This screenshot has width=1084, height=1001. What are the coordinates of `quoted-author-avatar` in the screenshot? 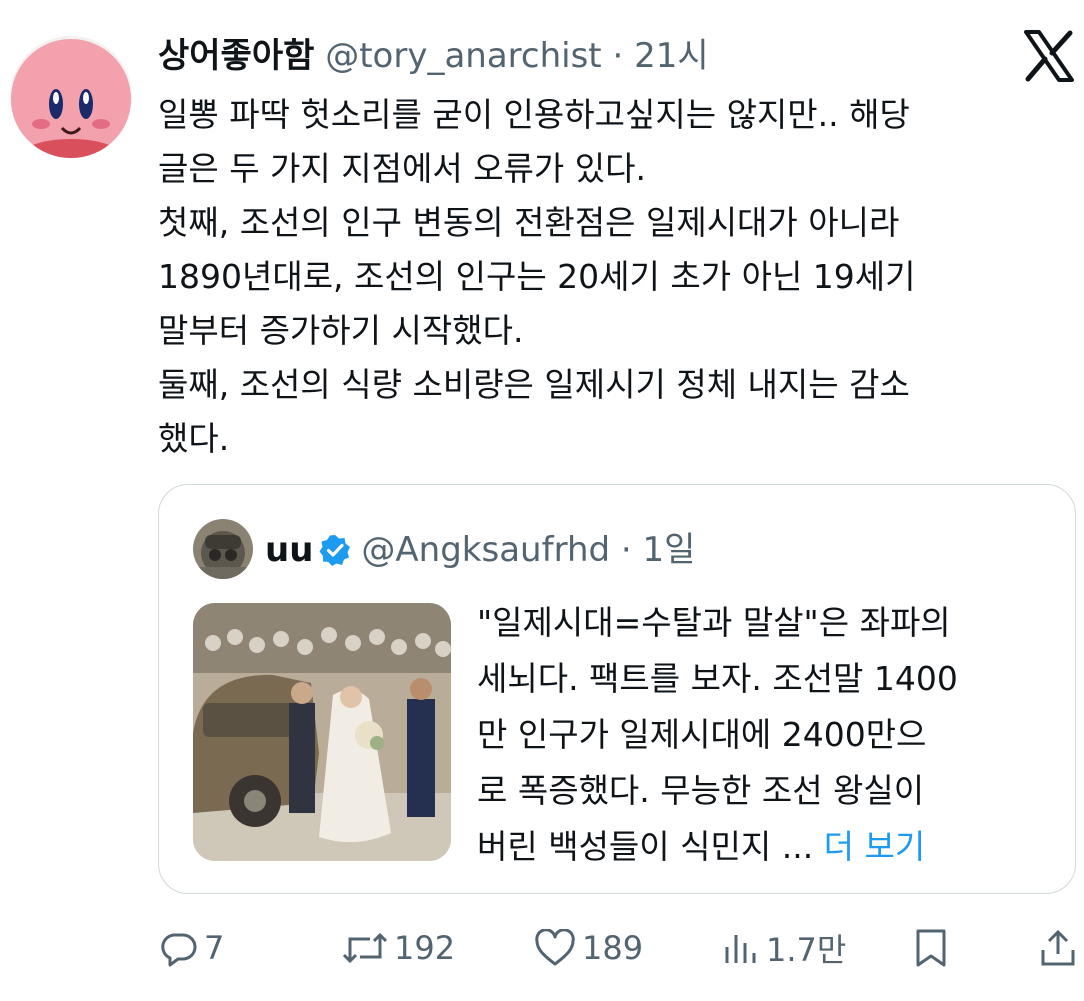 It's located at (223, 549).